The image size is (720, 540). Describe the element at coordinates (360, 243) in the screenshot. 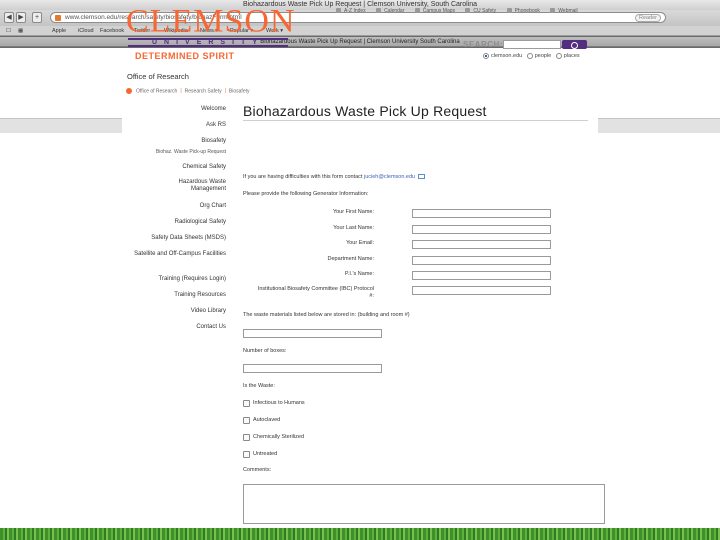

I see `email-label: Your Email:` at that location.